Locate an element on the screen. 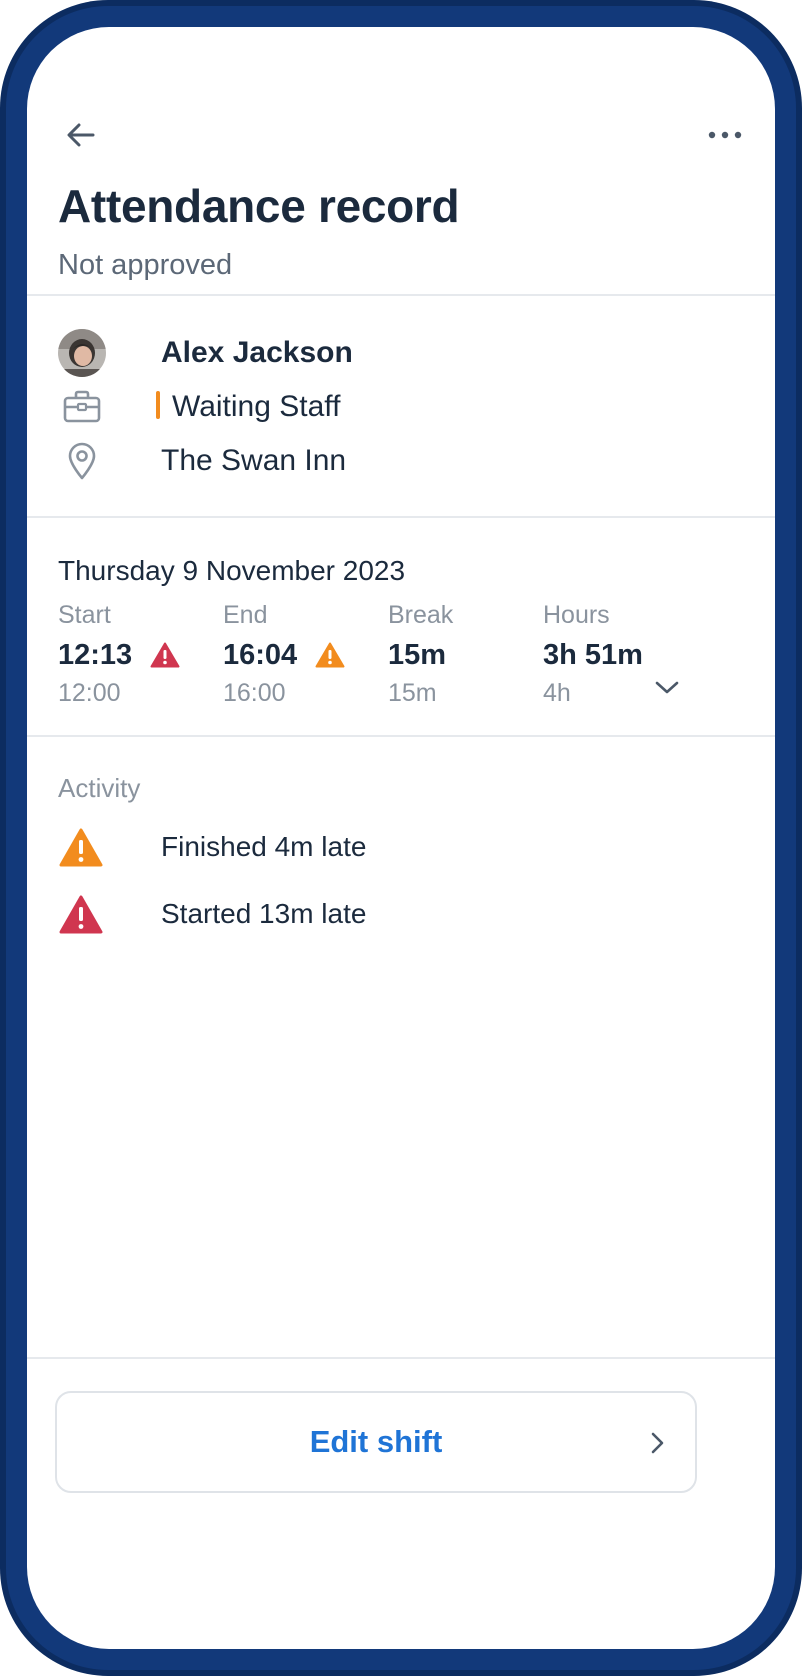 The width and height of the screenshot is (802, 1676). activity-text: Finished 4m late is located at coordinates (264, 846).